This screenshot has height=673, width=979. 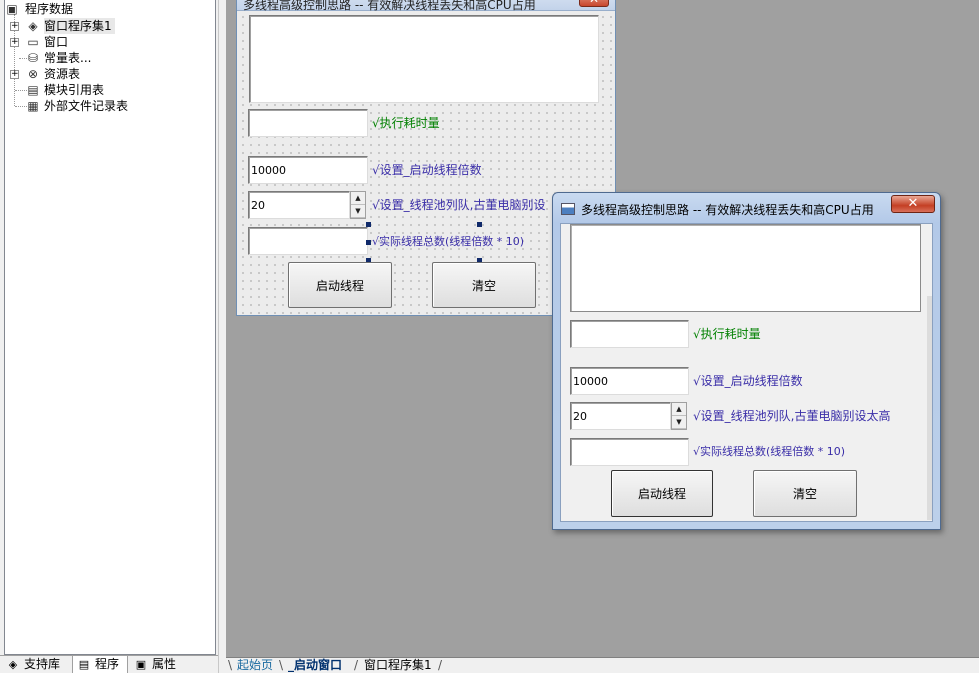 What do you see at coordinates (33, 74) in the screenshot?
I see `resource-icon: ⊗` at bounding box center [33, 74].